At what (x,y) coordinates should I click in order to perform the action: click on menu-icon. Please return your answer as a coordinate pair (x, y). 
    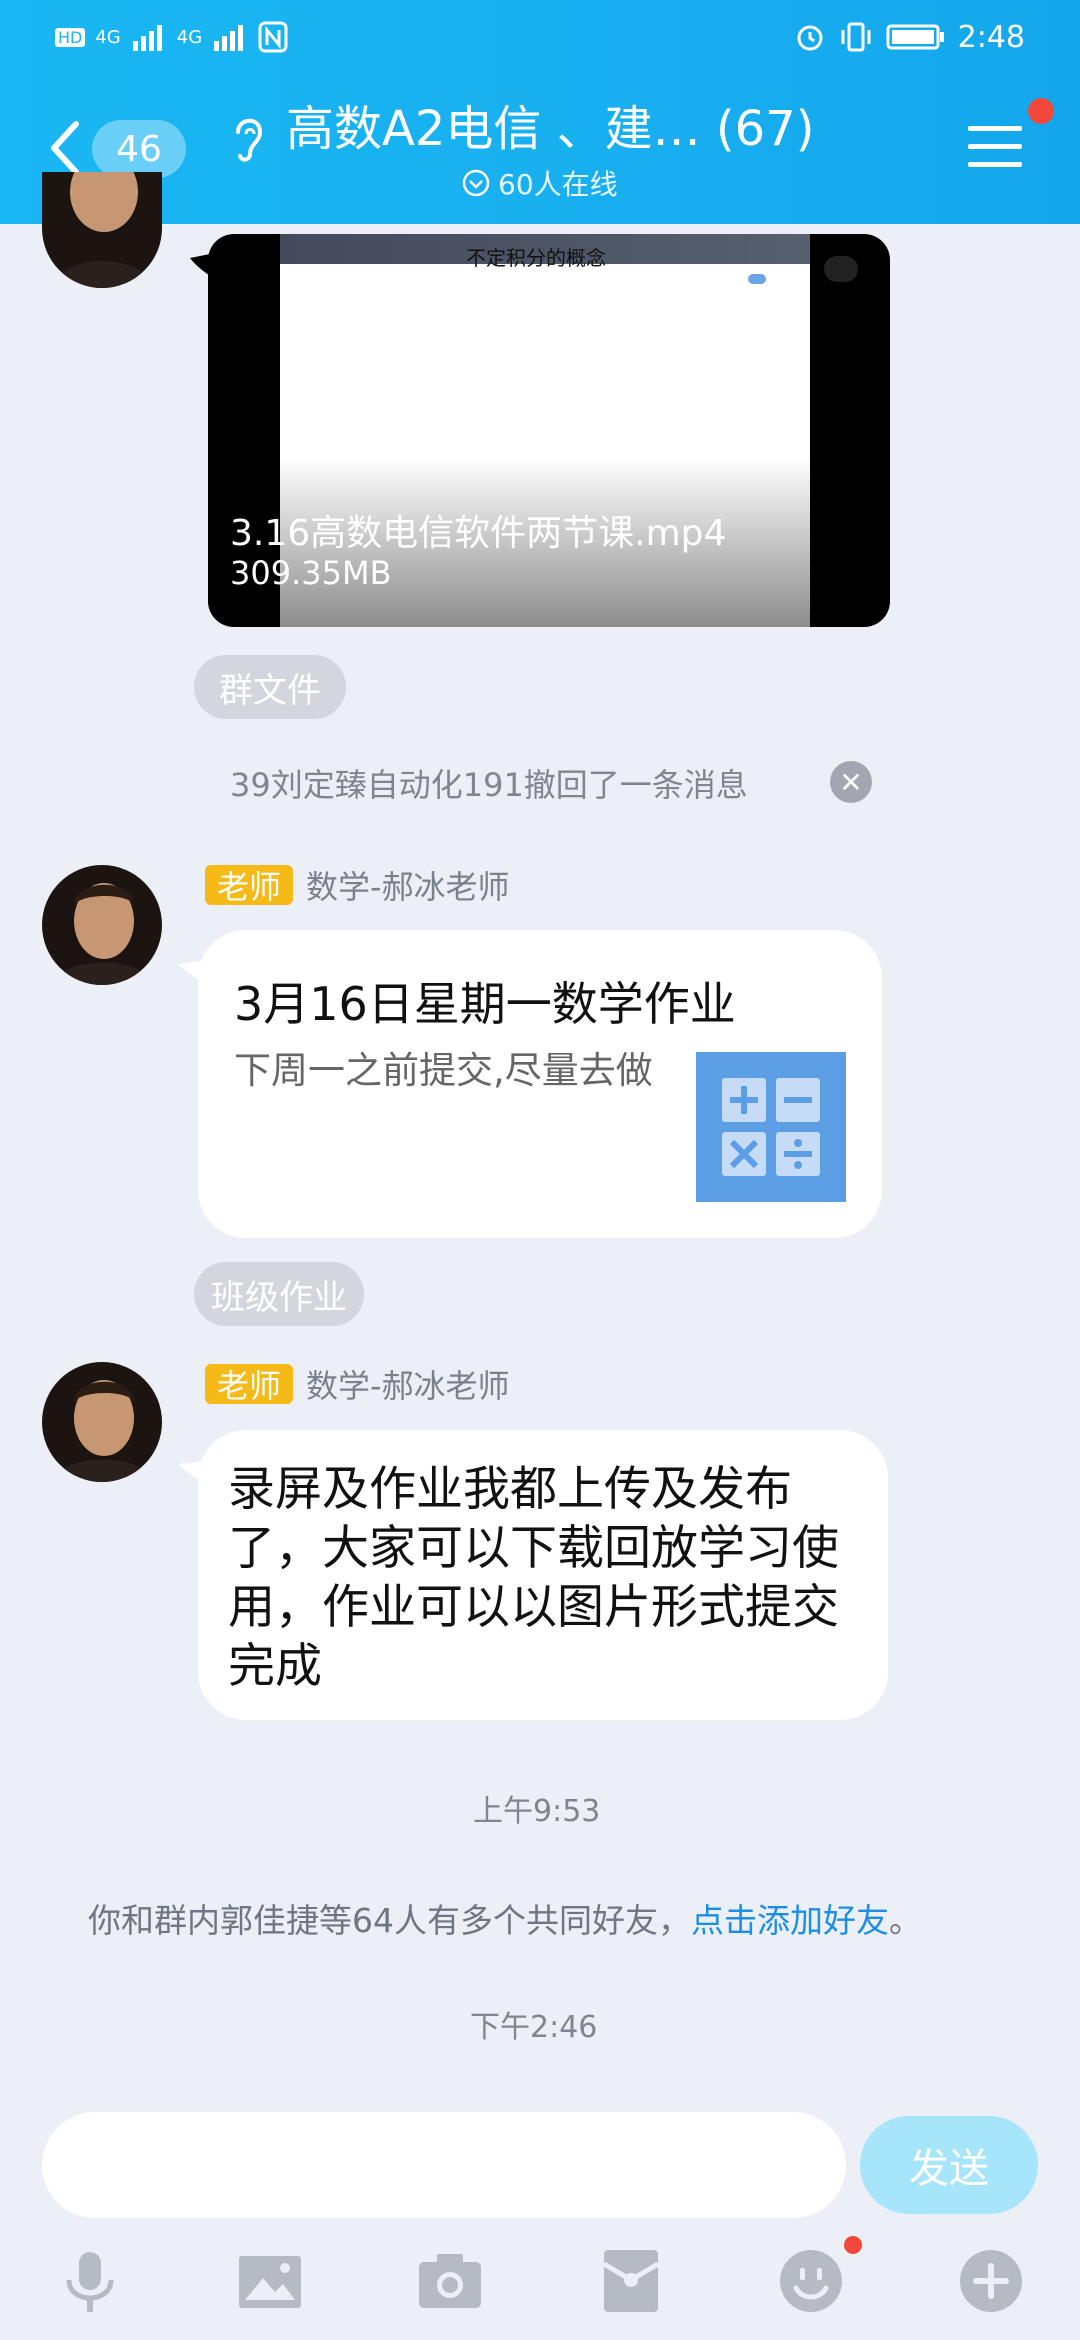
    Looking at the image, I should click on (995, 146).